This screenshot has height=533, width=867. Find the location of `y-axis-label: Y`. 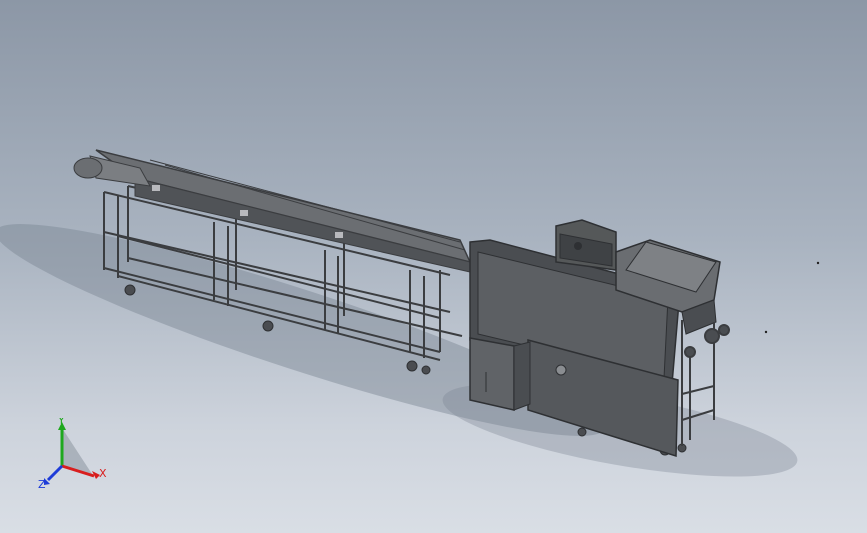

y-axis-label: Y is located at coordinates (61, 422).